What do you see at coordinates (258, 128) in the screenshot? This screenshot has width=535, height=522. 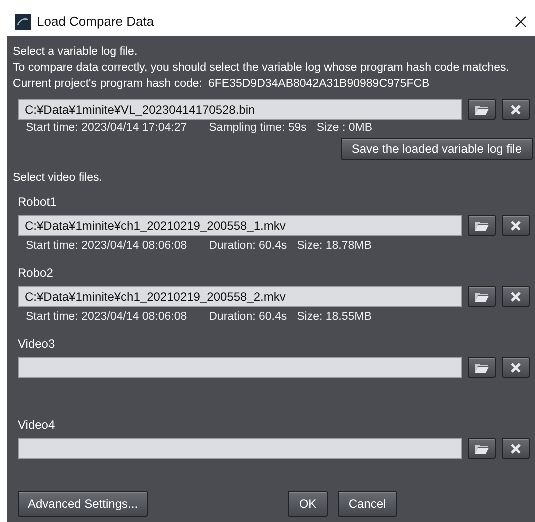 I see `file-info-text: Sampling time: 59s` at bounding box center [258, 128].